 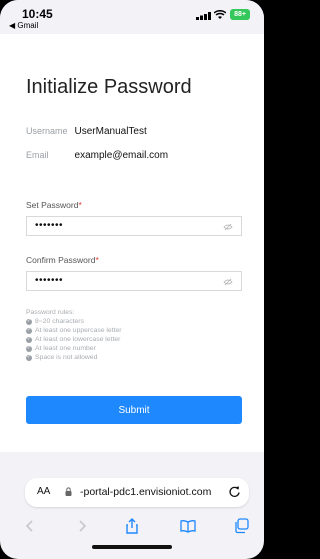 I want to click on rule-item: ✓ 8~20 characters, so click(x=55, y=321).